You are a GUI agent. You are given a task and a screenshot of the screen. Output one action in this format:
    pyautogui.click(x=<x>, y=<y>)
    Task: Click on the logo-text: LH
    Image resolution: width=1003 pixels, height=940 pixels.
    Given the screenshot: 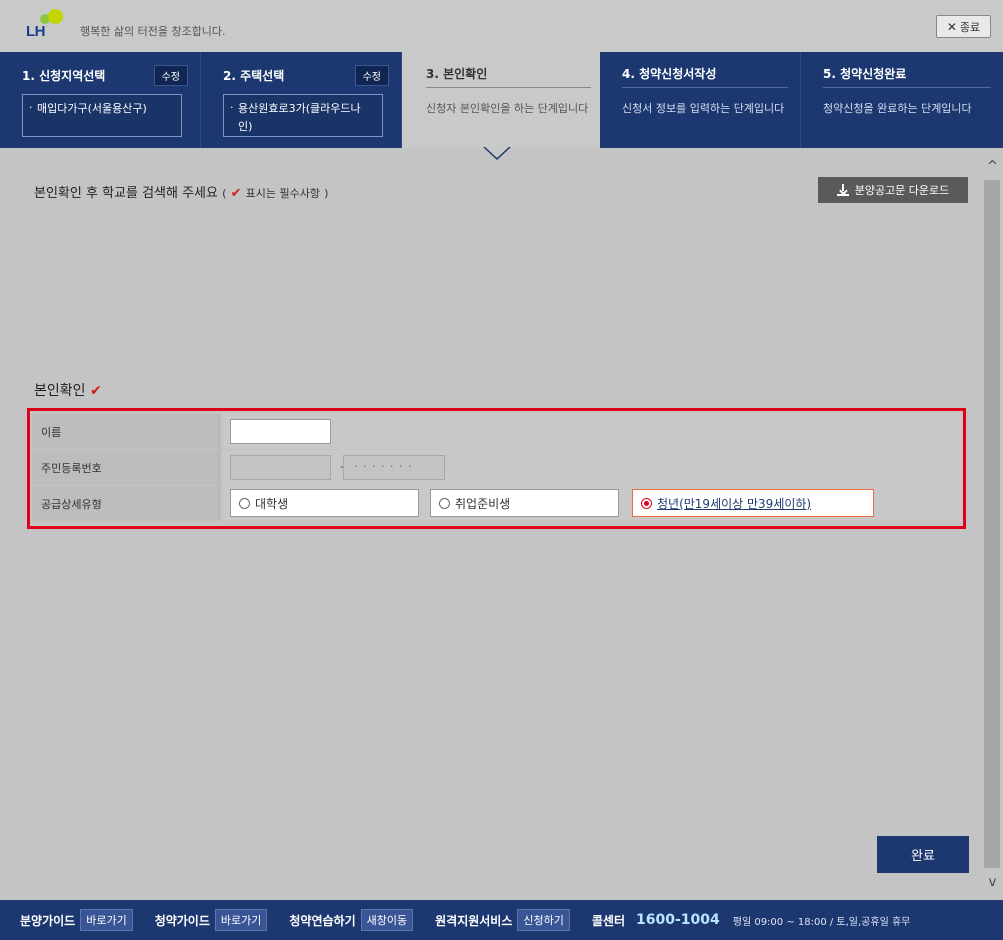 What is the action you would take?
    pyautogui.click(x=36, y=31)
    